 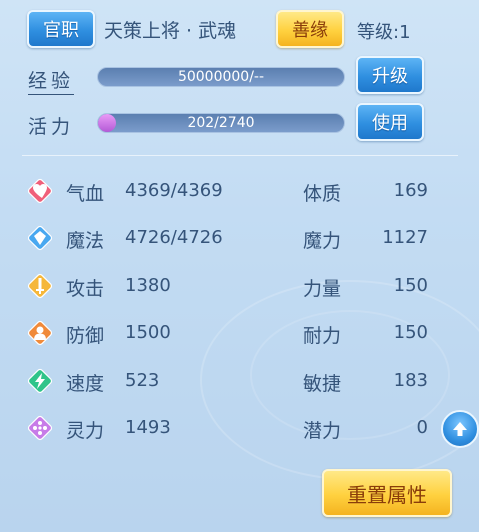 What do you see at coordinates (51, 80) in the screenshot?
I see `exp-label: 经验` at bounding box center [51, 80].